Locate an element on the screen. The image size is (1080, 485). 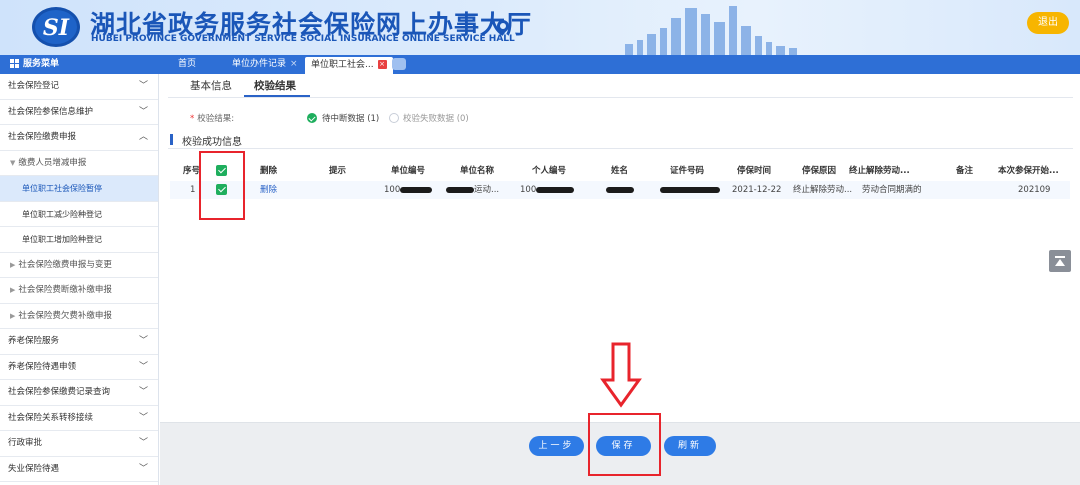
sidebar-item-arrears-payment: ▶ 社会保险费欠费补缴申报 is located at coordinates (79, 316).